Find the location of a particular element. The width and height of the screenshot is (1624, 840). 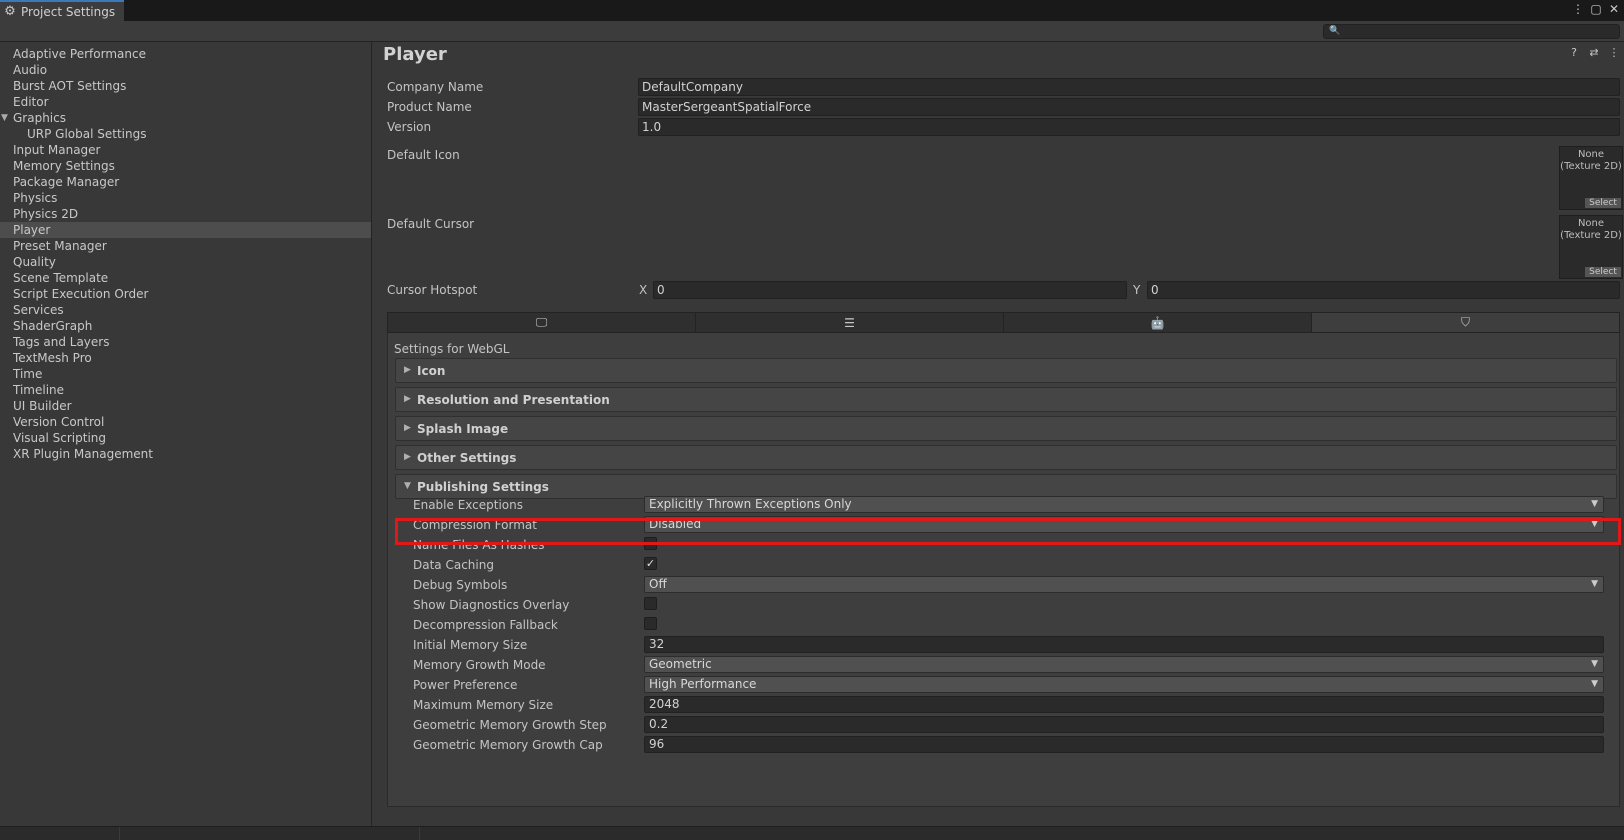

sidebar-item-time: Time is located at coordinates (185, 374).